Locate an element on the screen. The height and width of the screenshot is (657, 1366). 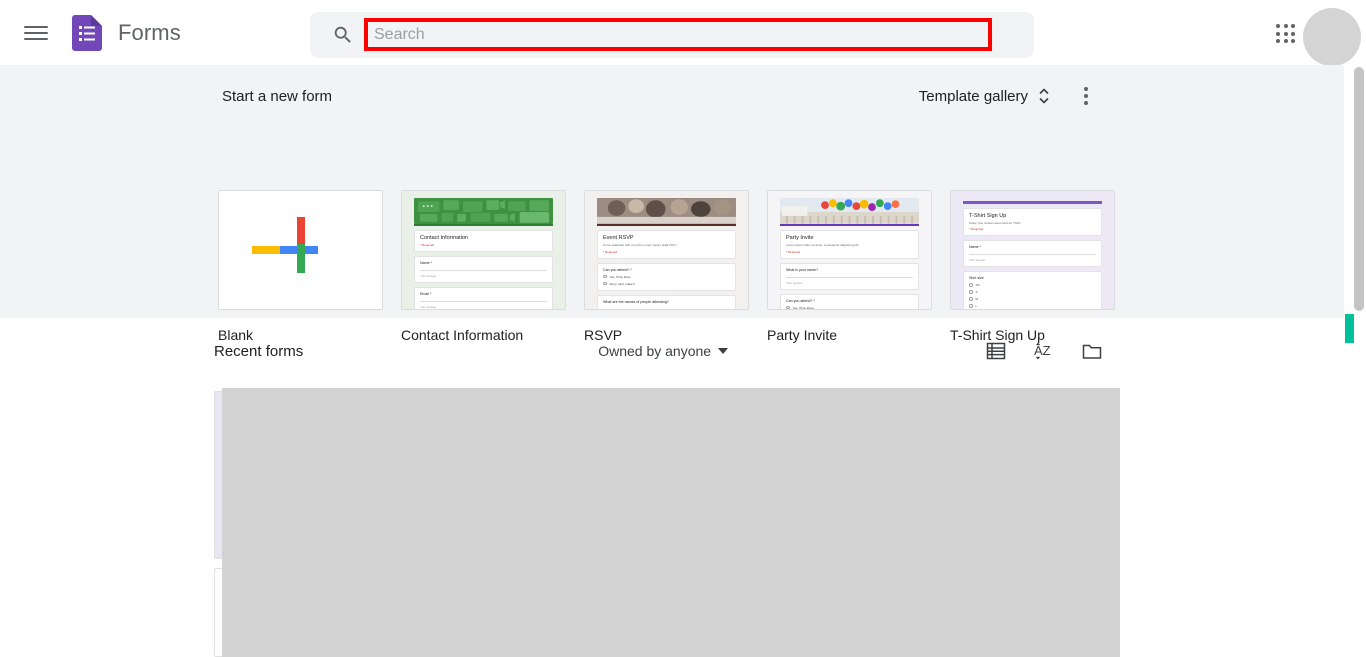
mini-form-title: Party Invite is located at coordinates (800, 238).